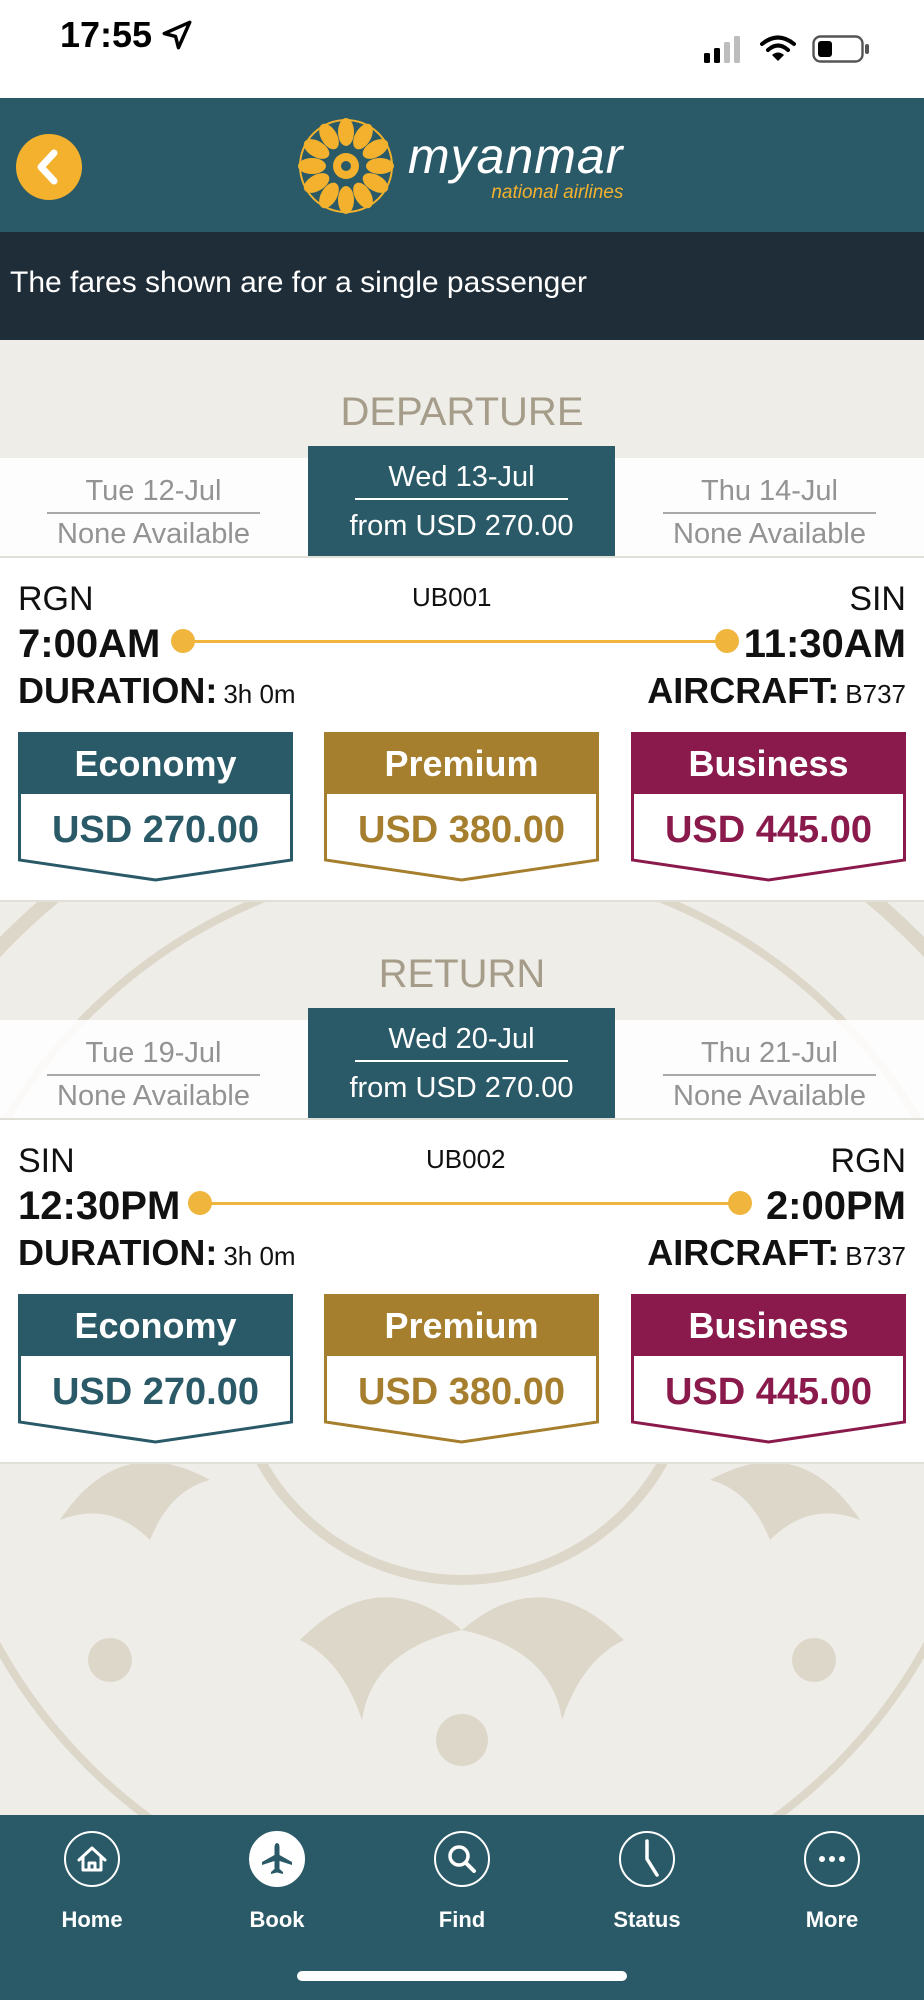 This screenshot has height=2000, width=924. I want to click on location-arrow-icon, so click(177, 35).